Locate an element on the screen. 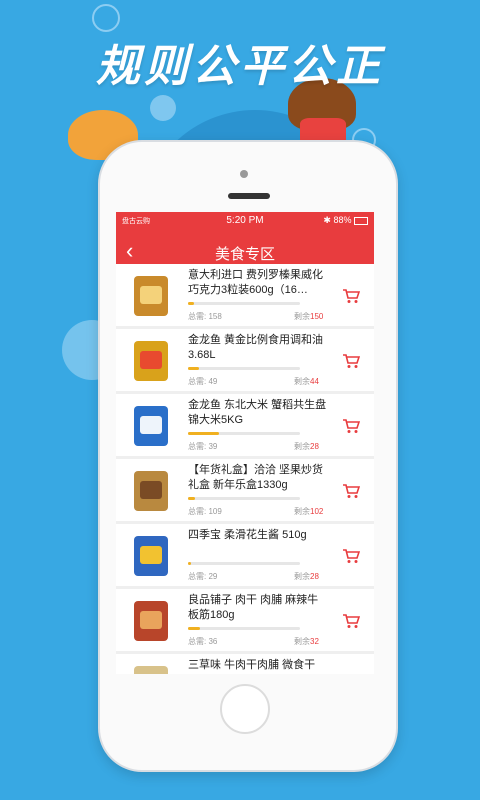 Image resolution: width=480 pixels, height=800 pixels. battery-indicator: ✱ 88% is located at coordinates (345, 220).